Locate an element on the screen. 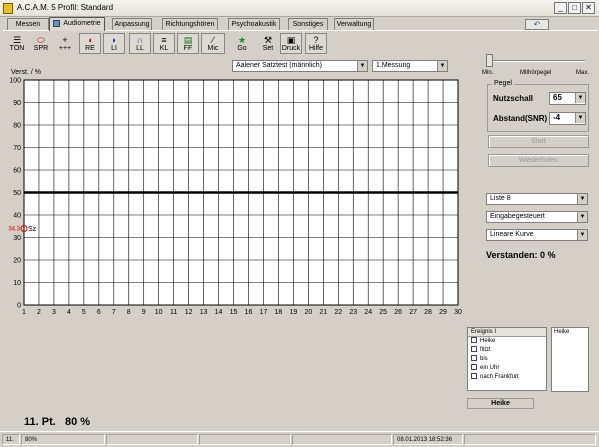 Image resolution: width=599 pixels, height=447 pixels. tab-verwaltung: Verwaltung is located at coordinates (354, 24).